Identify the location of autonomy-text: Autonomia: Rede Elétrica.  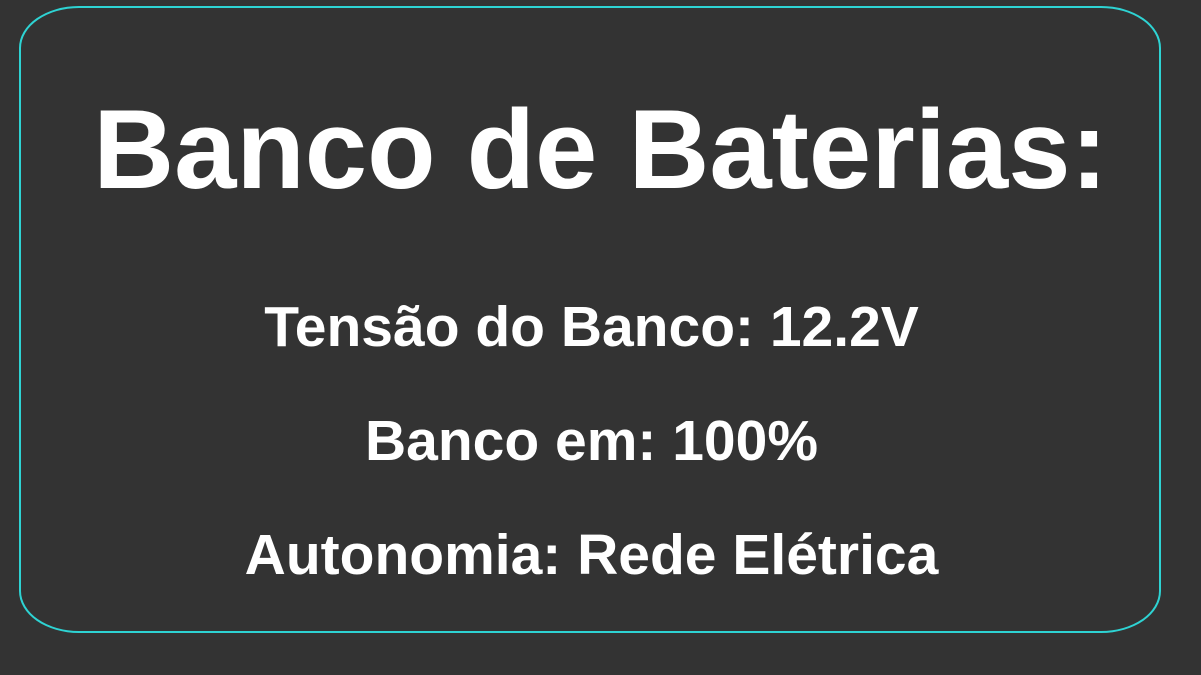
(591, 555).